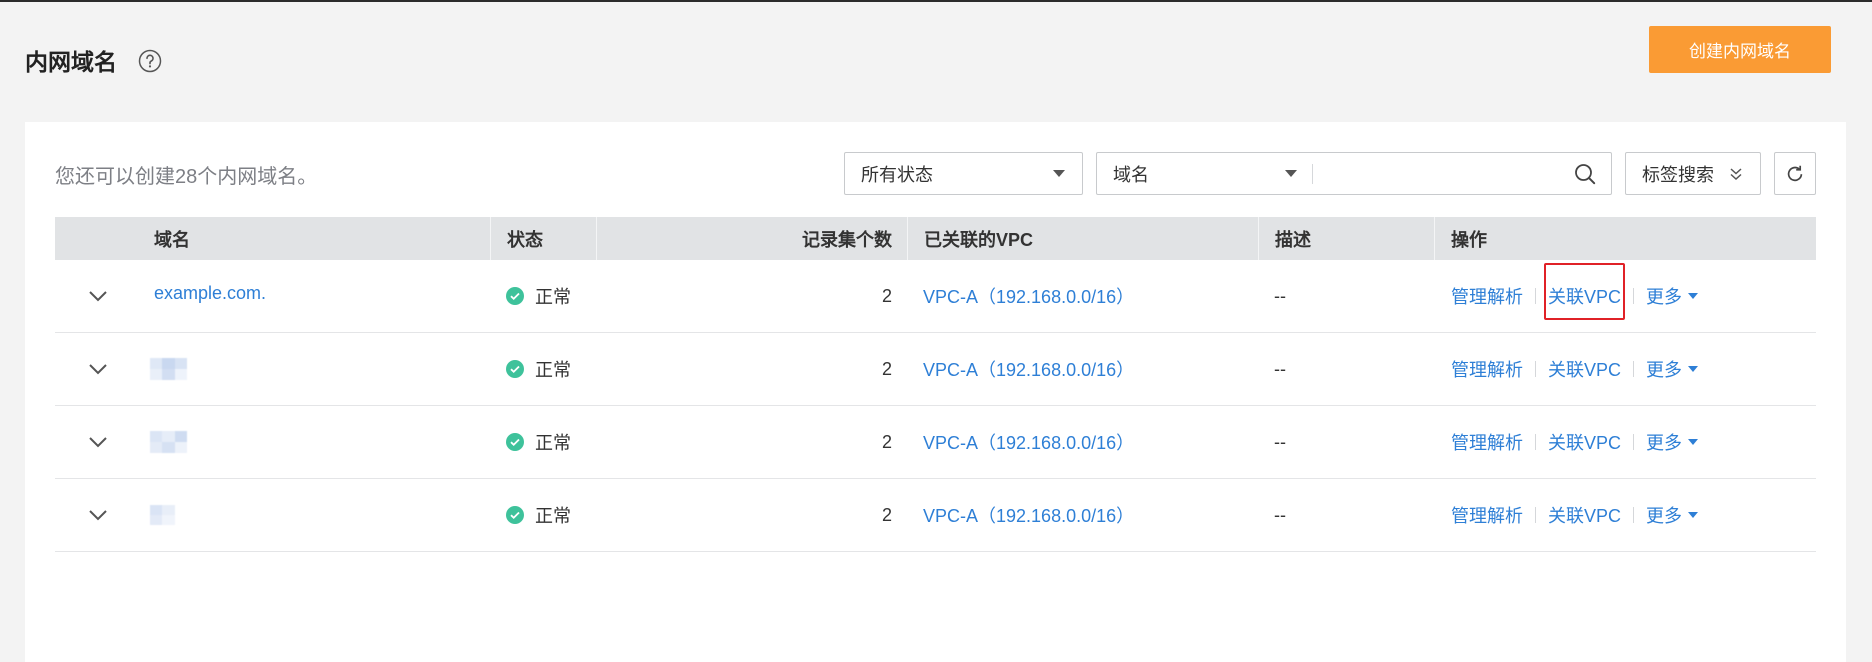 This screenshot has height=662, width=1872. What do you see at coordinates (150, 61) in the screenshot?
I see `question-circle-icon` at bounding box center [150, 61].